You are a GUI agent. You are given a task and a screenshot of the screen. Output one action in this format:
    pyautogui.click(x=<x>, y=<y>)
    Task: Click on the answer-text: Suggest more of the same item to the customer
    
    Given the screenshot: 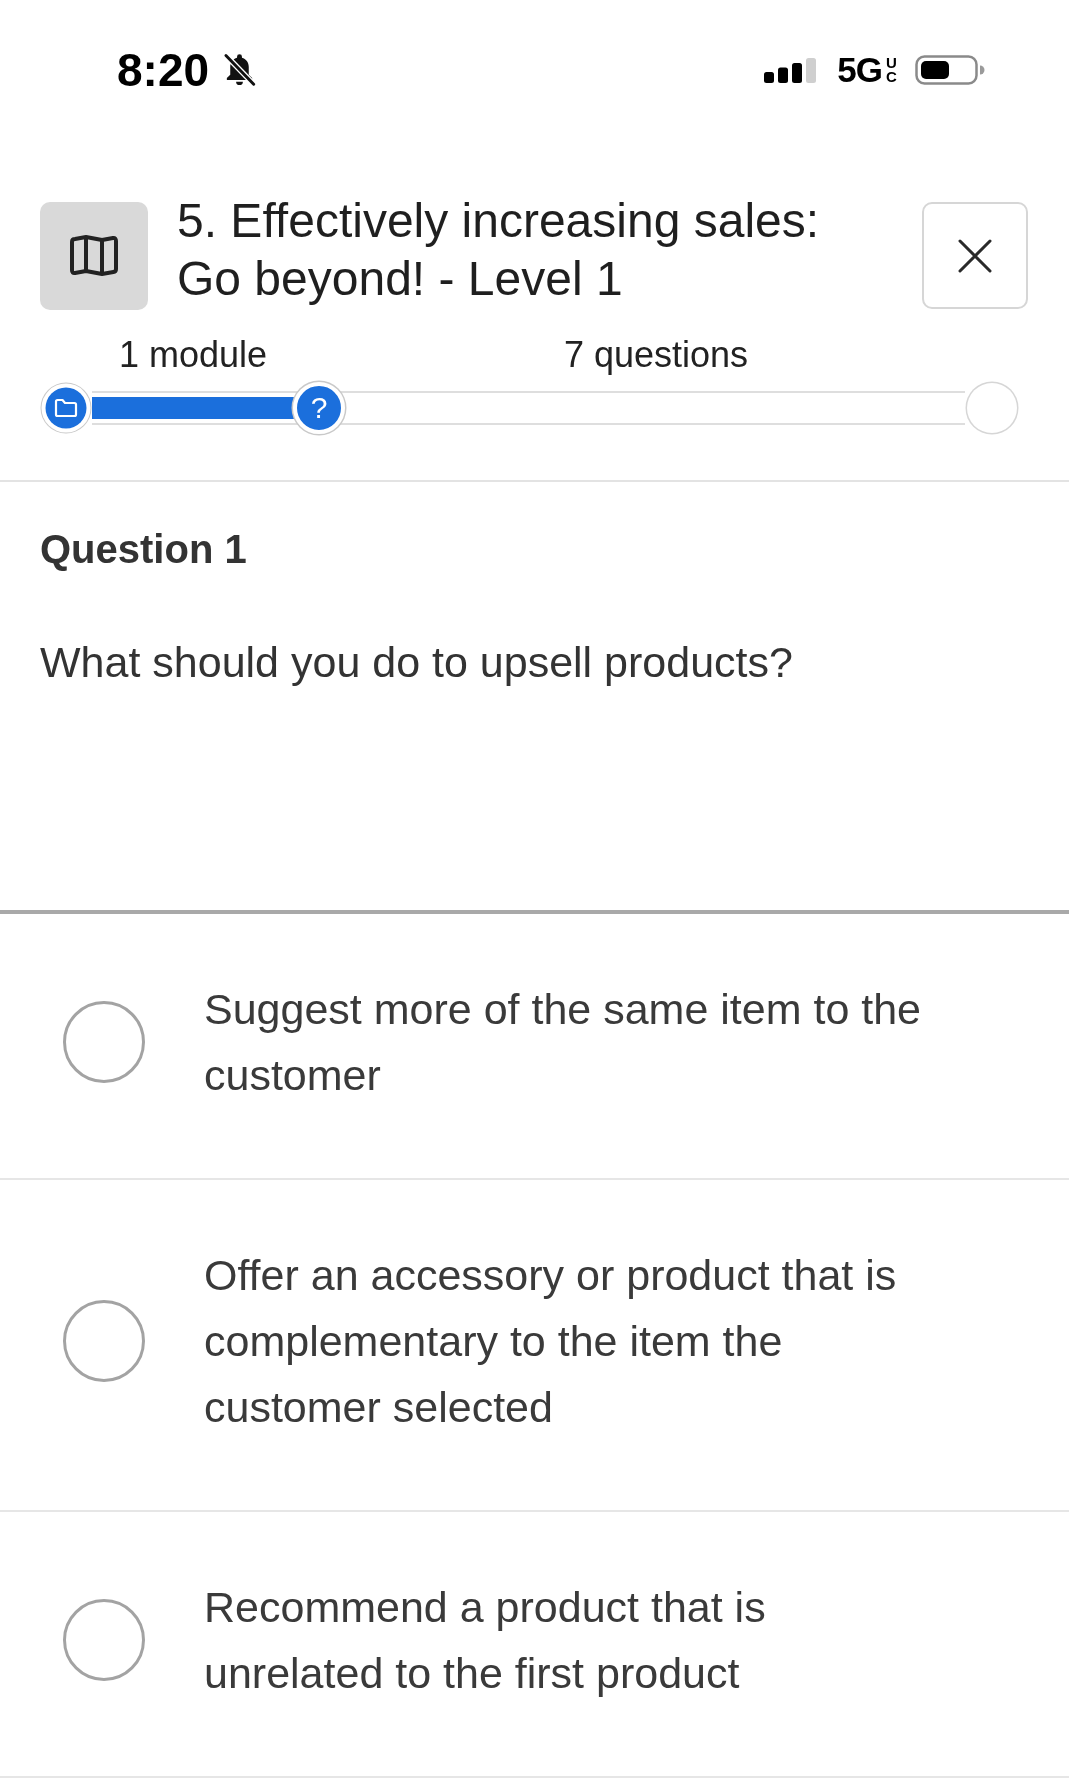 What is the action you would take?
    pyautogui.click(x=563, y=1042)
    